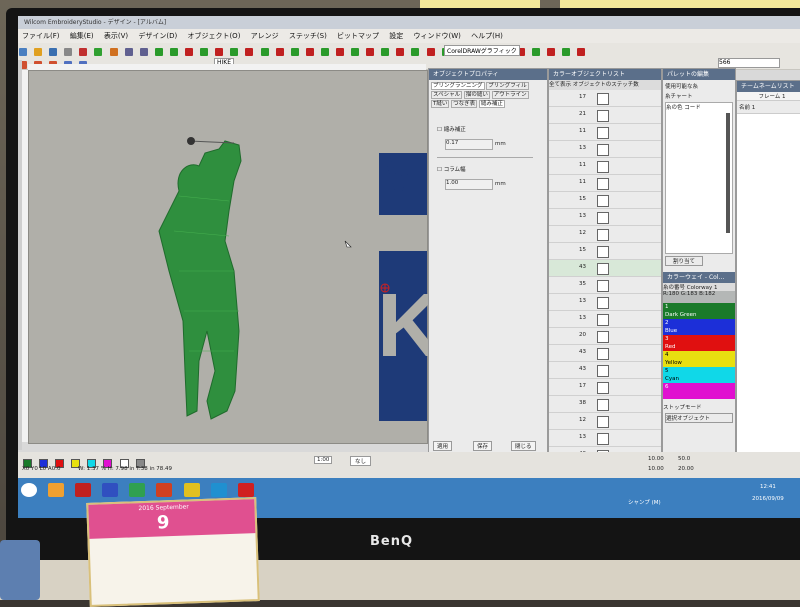 This screenshot has height=607, width=800. Describe the element at coordinates (128, 52) in the screenshot. I see `undo-icon` at that location.